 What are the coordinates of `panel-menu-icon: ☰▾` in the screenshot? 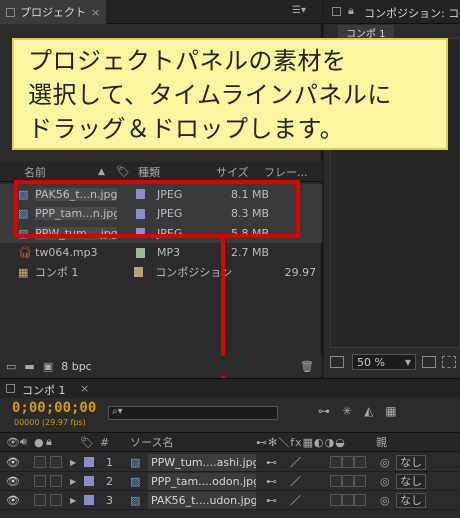 It's located at (299, 10).